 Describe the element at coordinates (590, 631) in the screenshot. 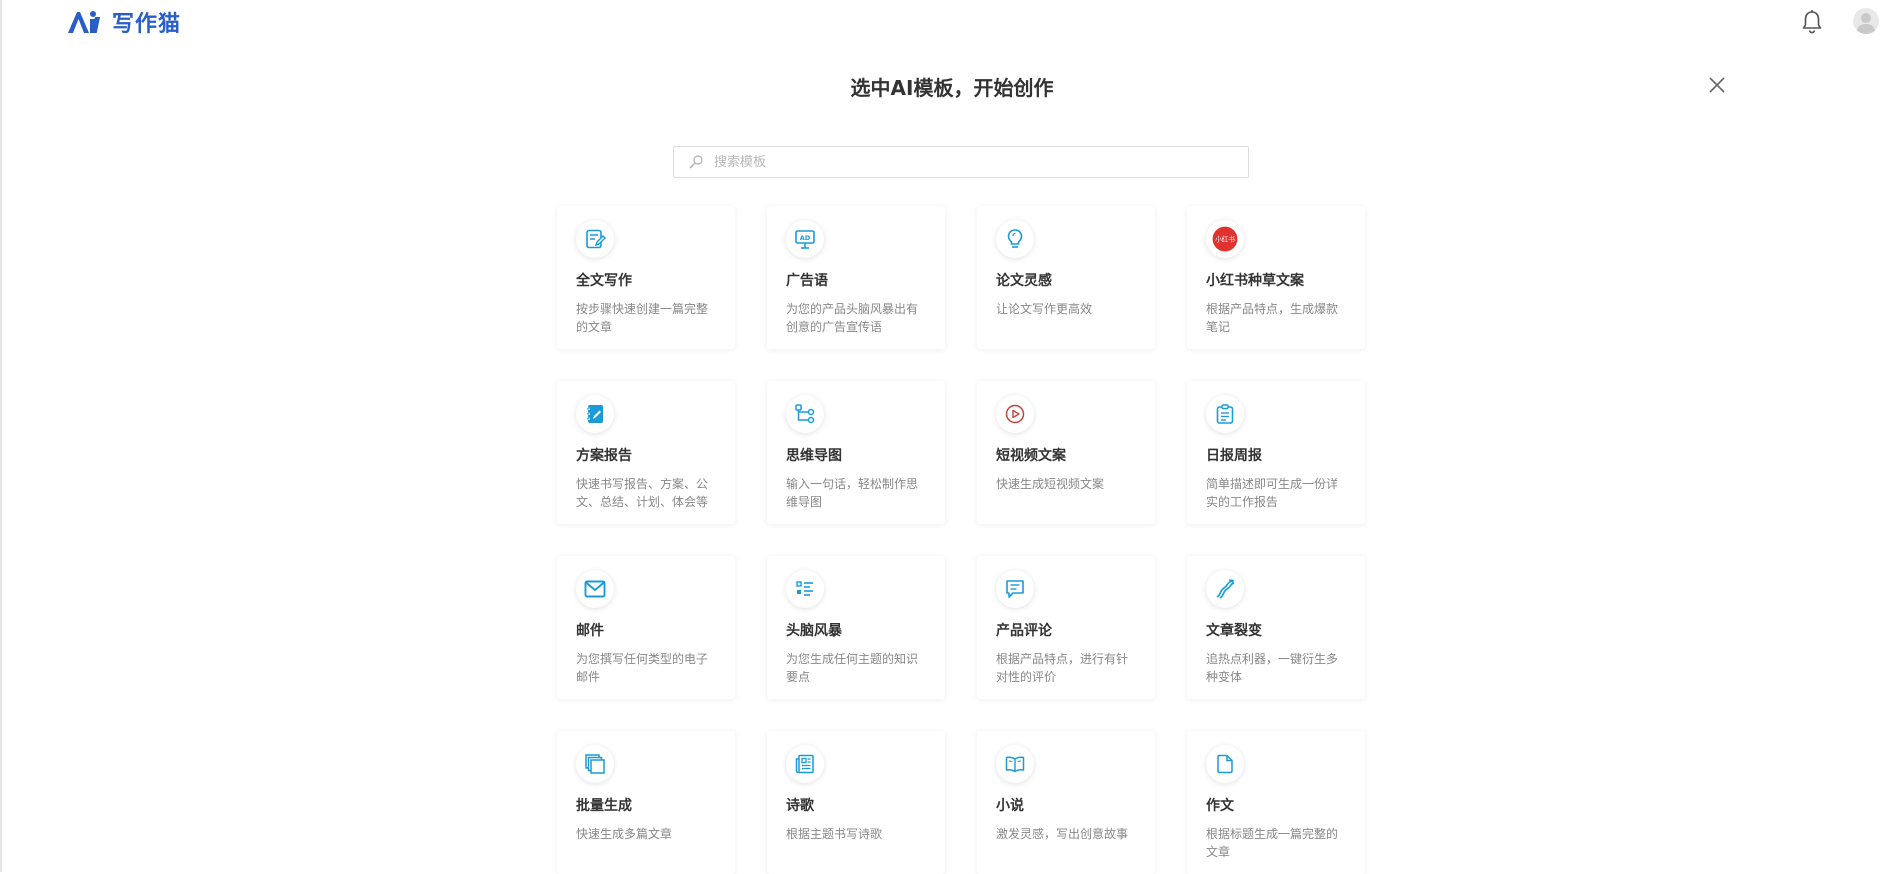

I see `card-title: 邮件` at that location.